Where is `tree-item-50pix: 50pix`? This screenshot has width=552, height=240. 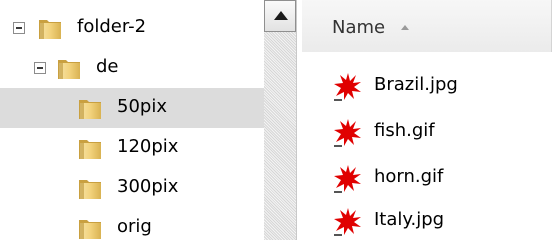
tree-item-50pix: 50pix is located at coordinates (132, 108).